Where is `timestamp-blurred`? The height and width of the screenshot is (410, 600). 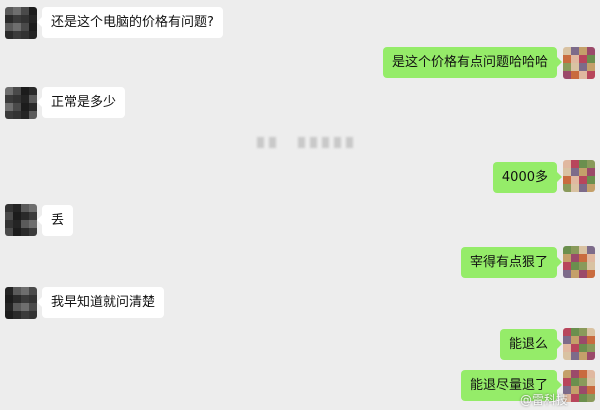 timestamp-blurred is located at coordinates (305, 142).